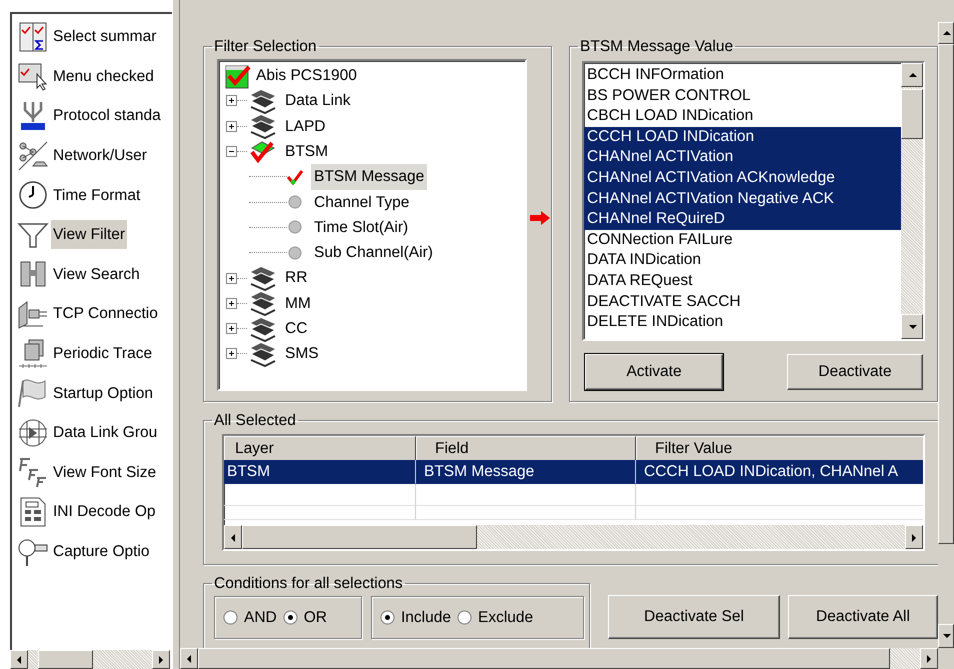 The height and width of the screenshot is (669, 954). What do you see at coordinates (176, 334) in the screenshot?
I see `splitter-bar` at bounding box center [176, 334].